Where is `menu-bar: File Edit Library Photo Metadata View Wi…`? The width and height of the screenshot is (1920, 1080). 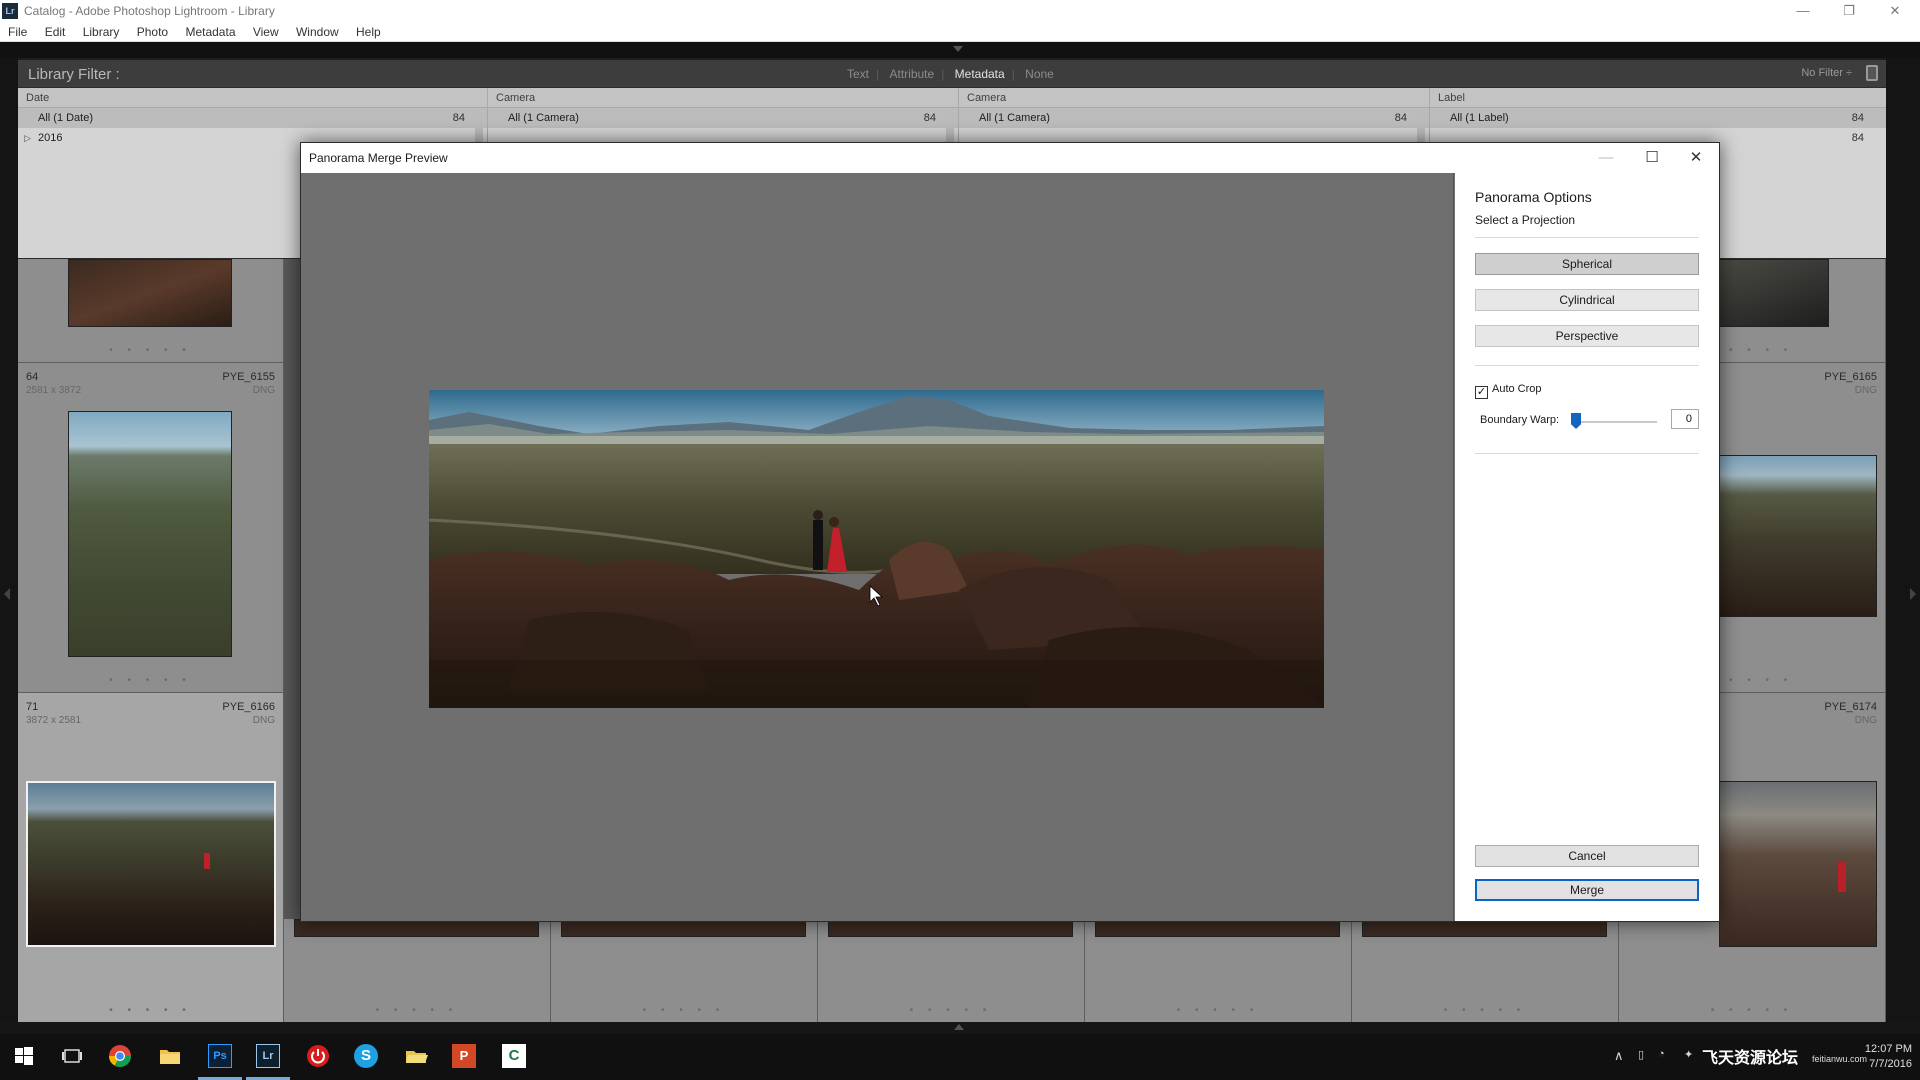 menu-bar: File Edit Library Photo Metadata View Wi… is located at coordinates (960, 32).